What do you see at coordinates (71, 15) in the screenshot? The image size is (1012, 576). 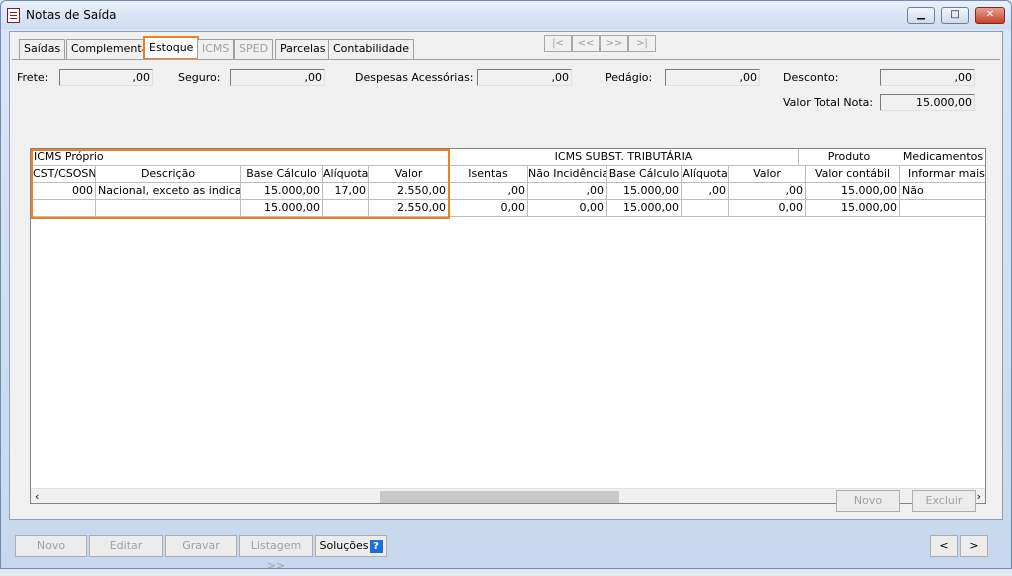 I see `window-title: Notas de Saída` at bounding box center [71, 15].